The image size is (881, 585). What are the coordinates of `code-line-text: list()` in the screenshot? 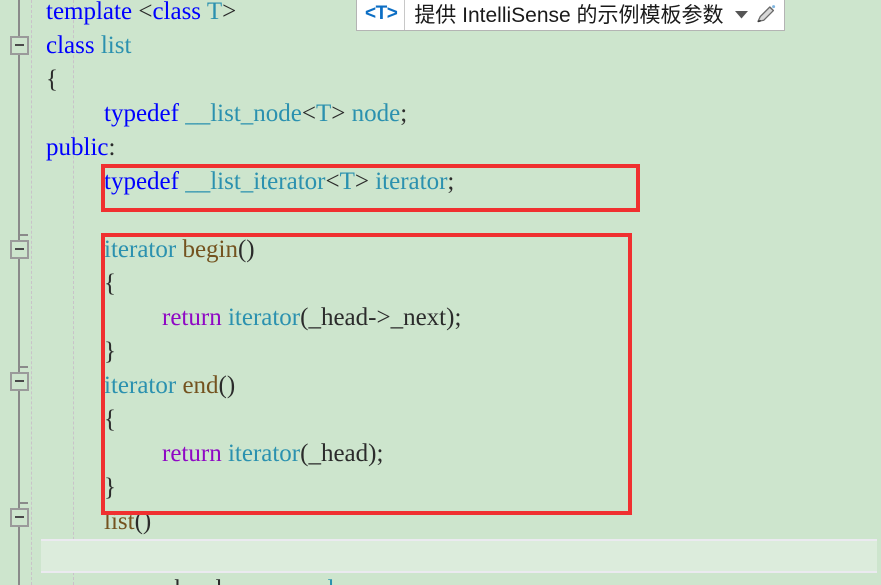 It's located at (92, 521).